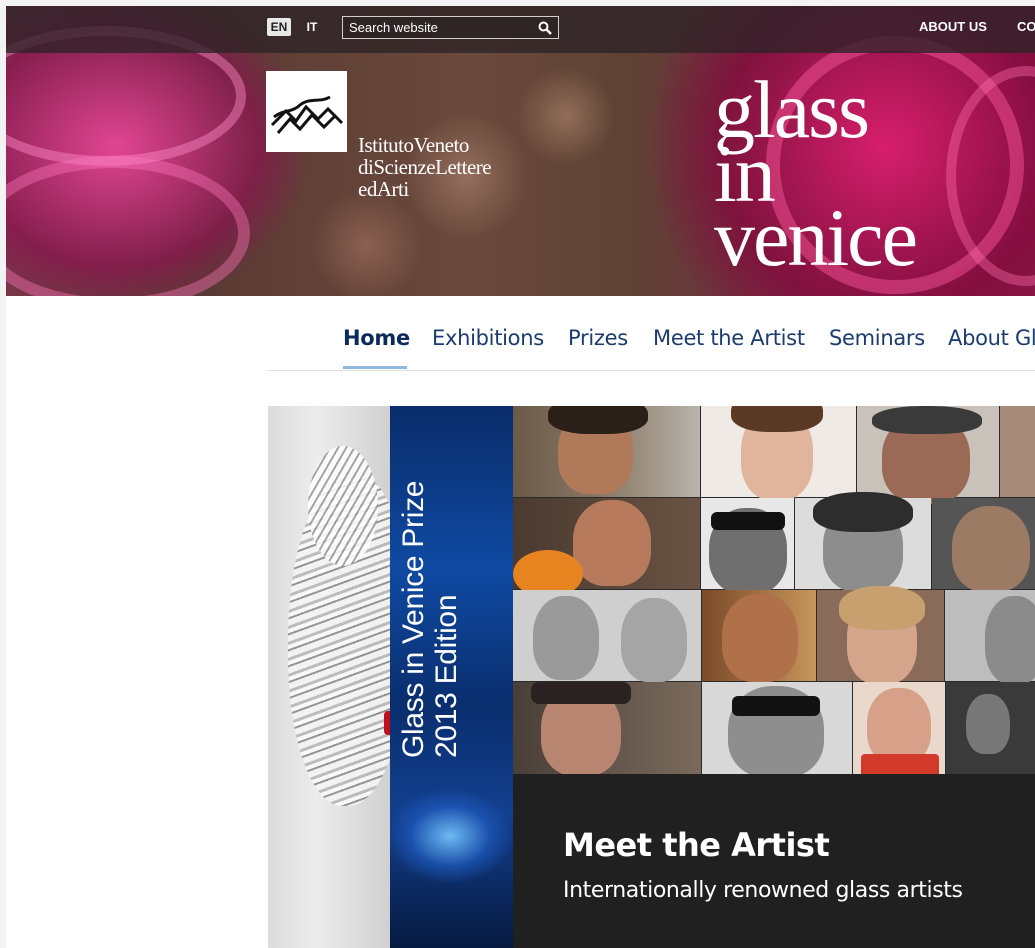 This screenshot has height=948, width=1035. I want to click on nav-item-seminars: Seminars, so click(877, 338).